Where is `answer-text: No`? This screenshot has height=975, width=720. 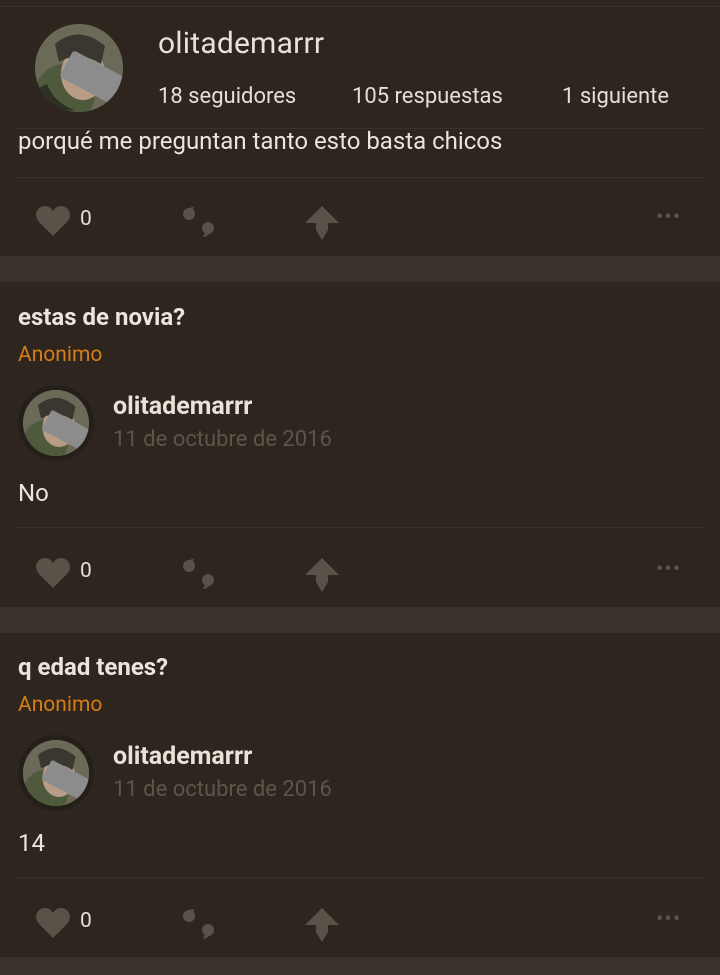
answer-text: No is located at coordinates (33, 493).